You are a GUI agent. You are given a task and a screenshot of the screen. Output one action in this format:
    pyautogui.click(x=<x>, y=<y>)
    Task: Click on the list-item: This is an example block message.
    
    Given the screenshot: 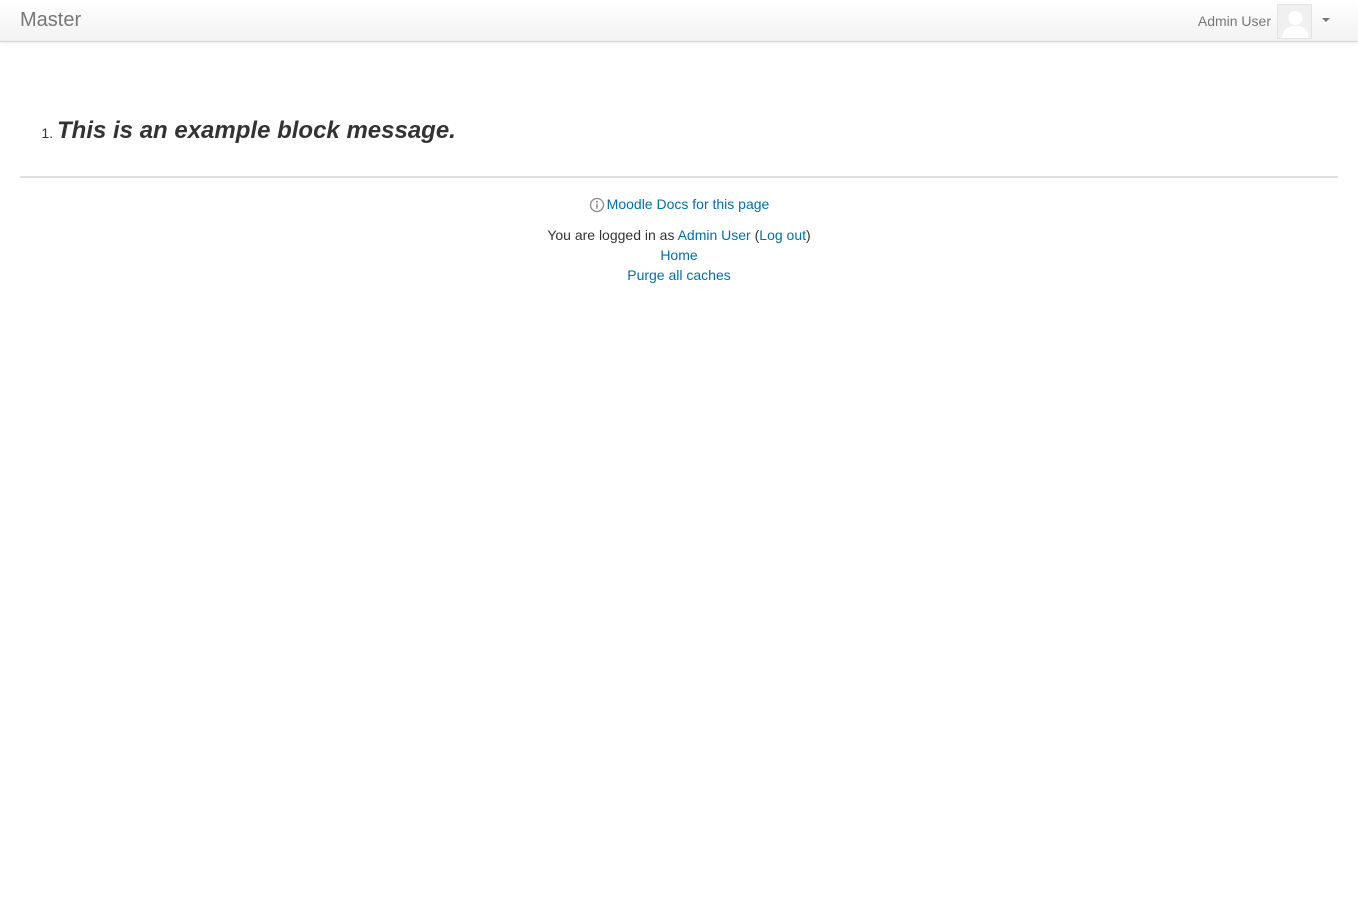 What is the action you would take?
    pyautogui.click(x=697, y=131)
    